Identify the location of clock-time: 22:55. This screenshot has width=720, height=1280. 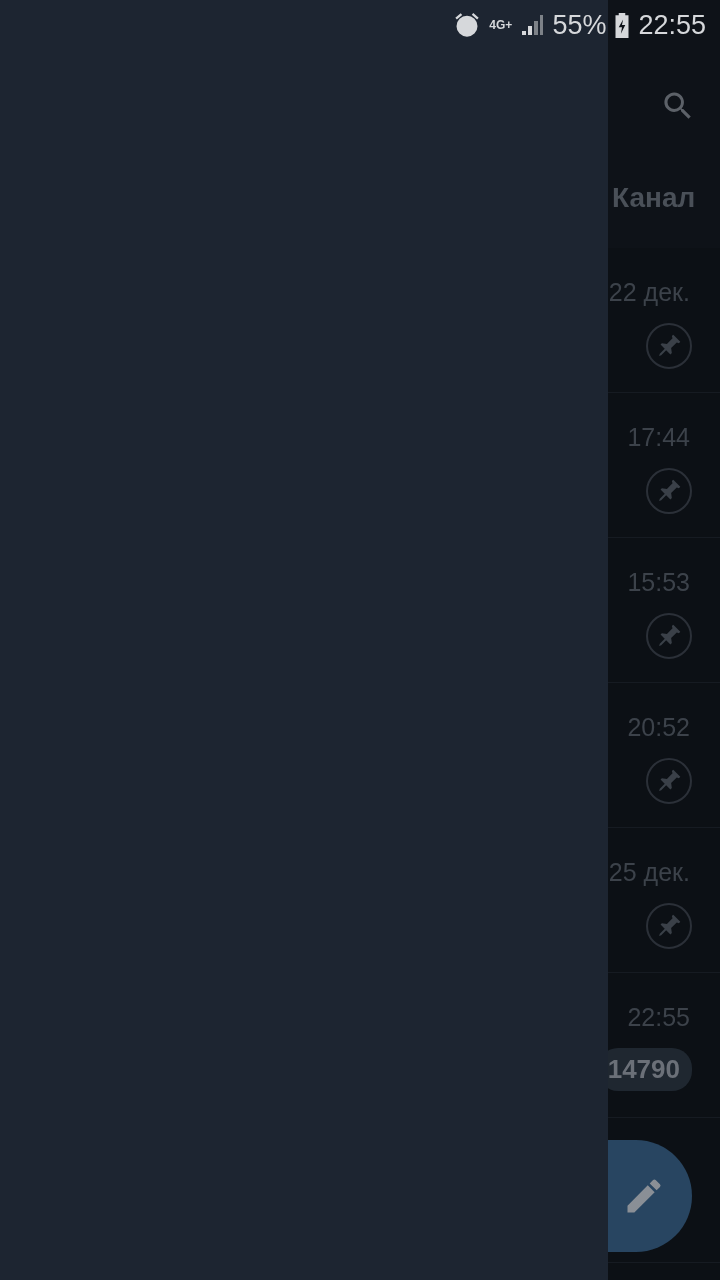
(672, 25).